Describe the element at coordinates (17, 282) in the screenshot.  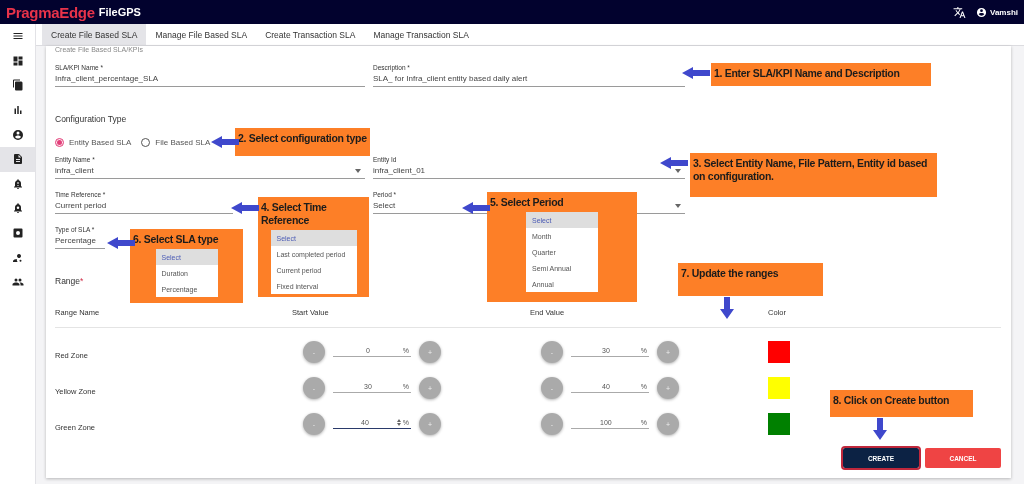
I see `people-icon` at that location.